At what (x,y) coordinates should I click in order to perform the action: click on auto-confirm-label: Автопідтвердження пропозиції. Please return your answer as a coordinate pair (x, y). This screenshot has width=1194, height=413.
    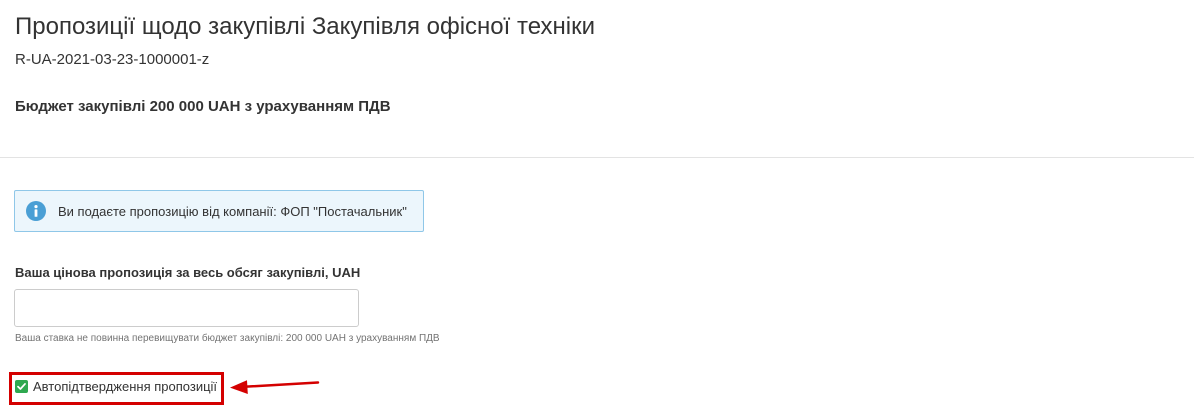
    Looking at the image, I should click on (125, 386).